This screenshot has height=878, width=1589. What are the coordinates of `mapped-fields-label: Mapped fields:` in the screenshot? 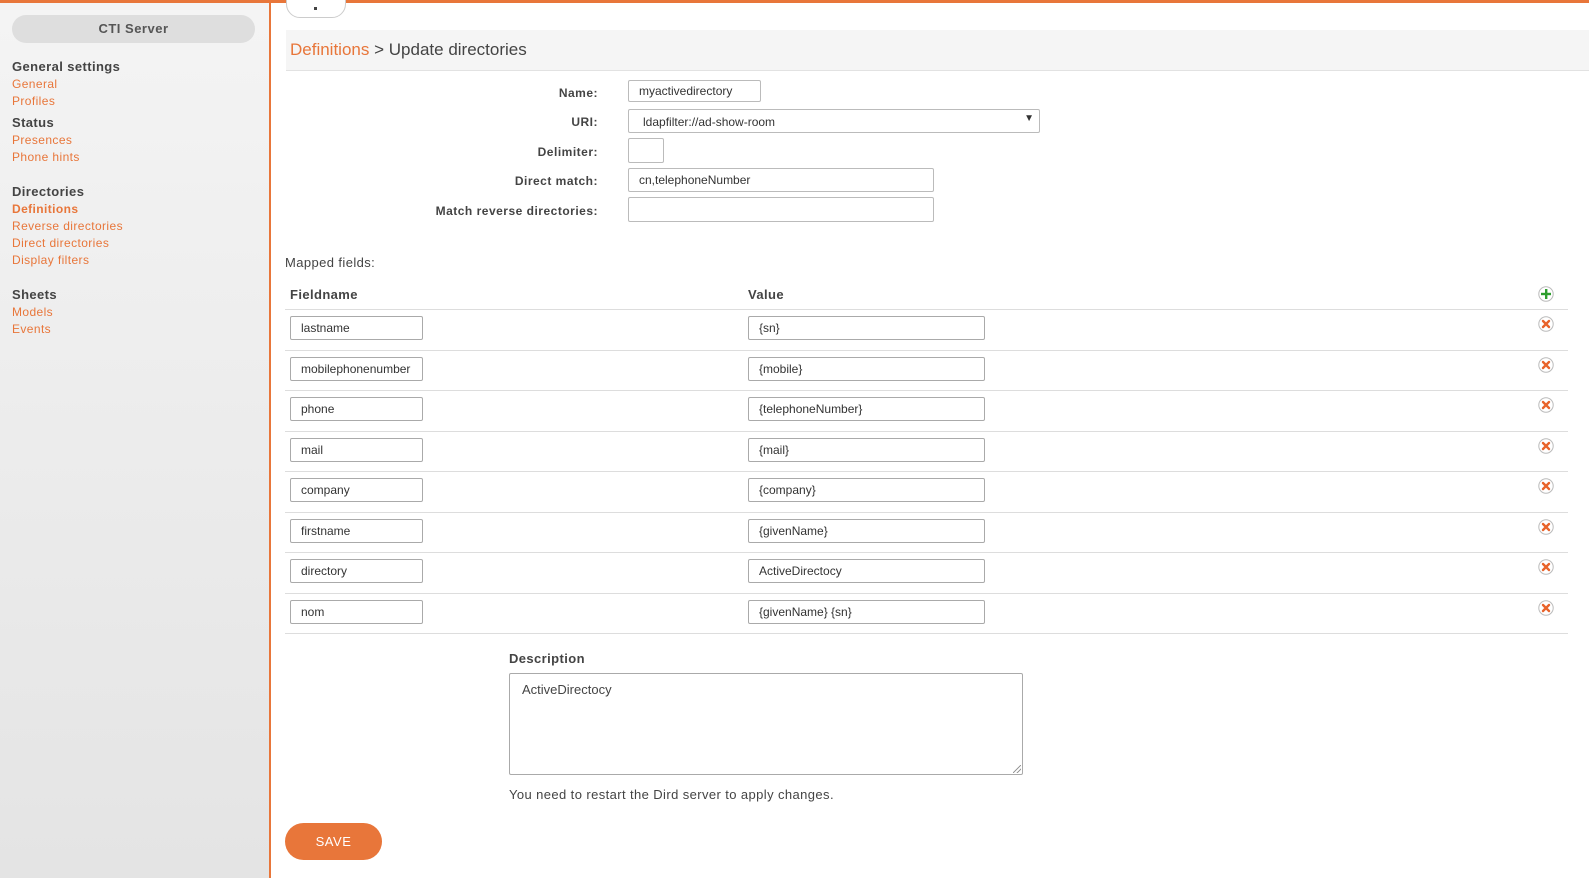 It's located at (330, 262).